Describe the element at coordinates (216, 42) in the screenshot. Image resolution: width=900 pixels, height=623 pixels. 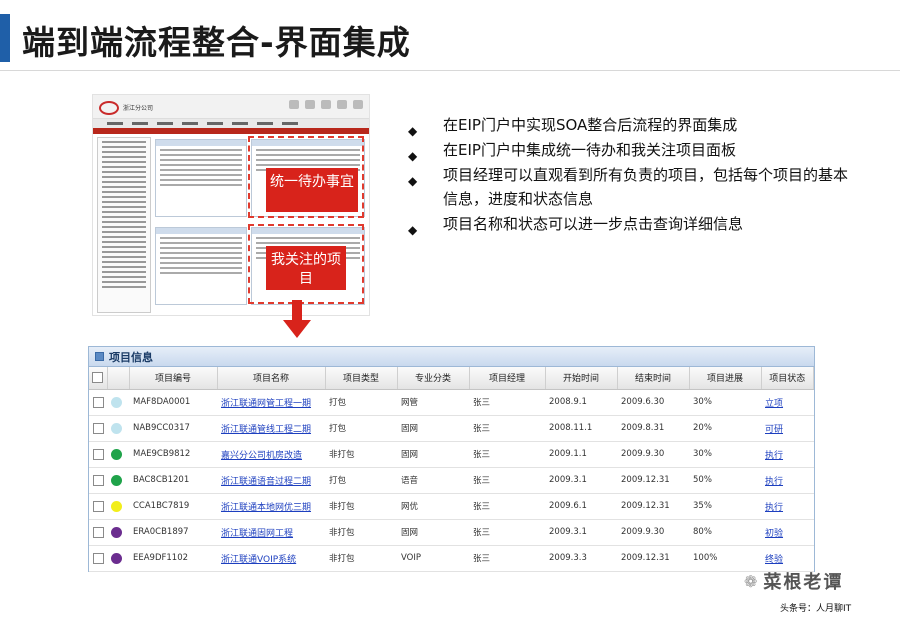
I see `slide-title: 端到端流程整合-界面集成` at that location.